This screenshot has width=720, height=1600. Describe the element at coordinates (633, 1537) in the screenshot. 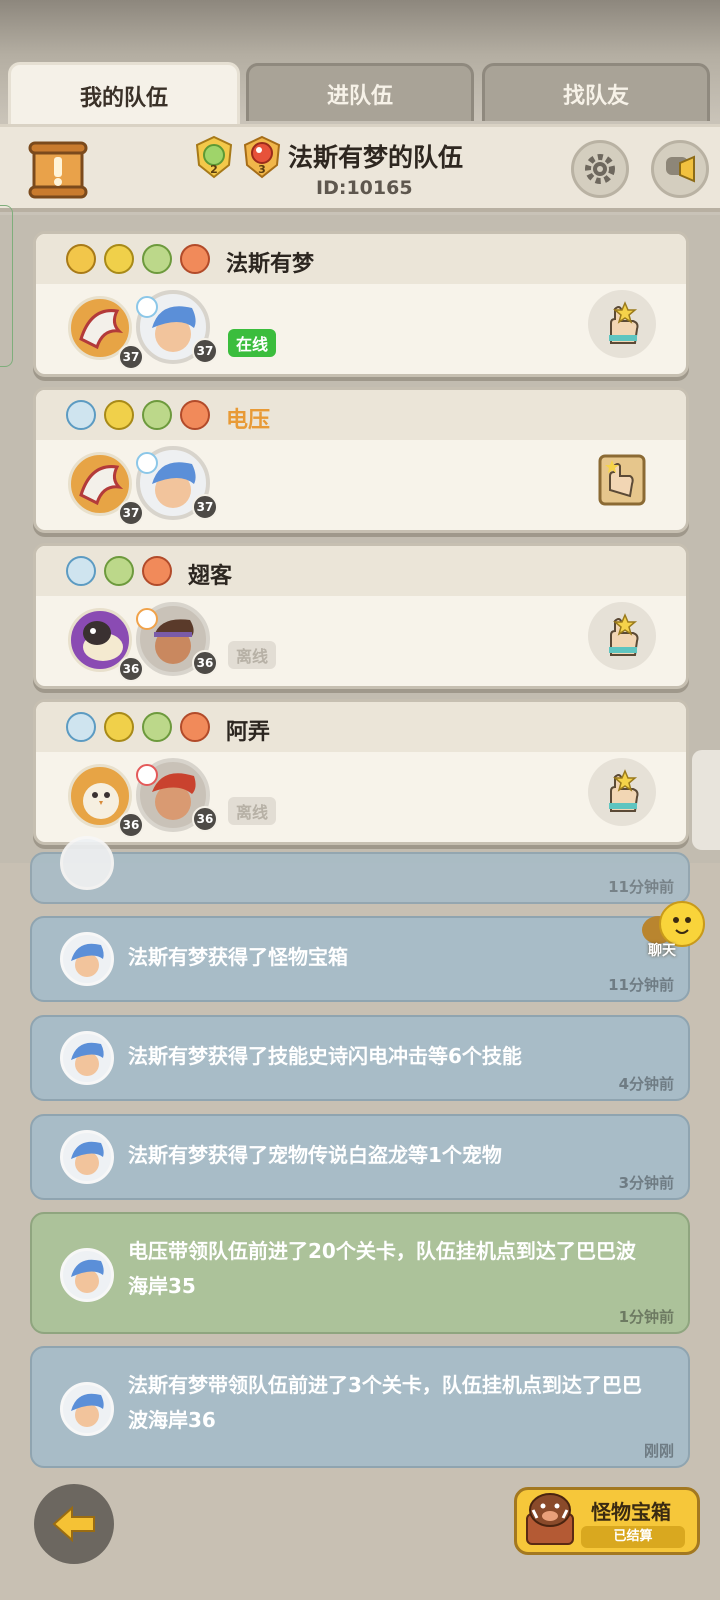

I see `chest-status: 已结算` at that location.